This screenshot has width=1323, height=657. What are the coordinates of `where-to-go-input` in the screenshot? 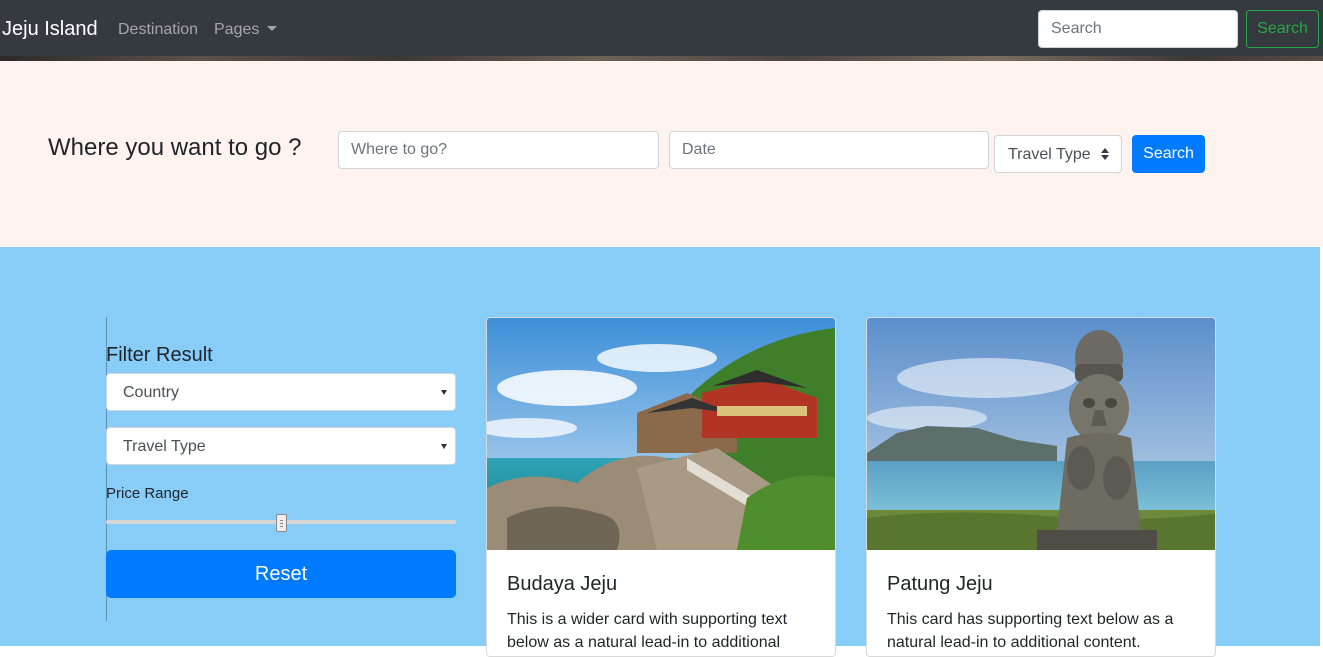 It's located at (498, 150).